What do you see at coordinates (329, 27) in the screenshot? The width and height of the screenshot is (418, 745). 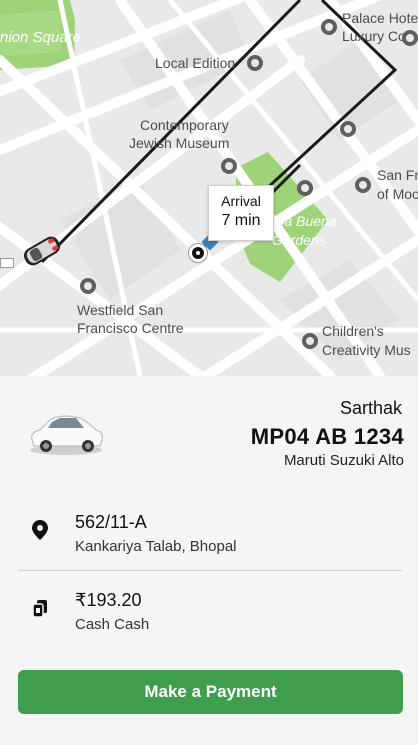 I see `hotel-poi-icon` at bounding box center [329, 27].